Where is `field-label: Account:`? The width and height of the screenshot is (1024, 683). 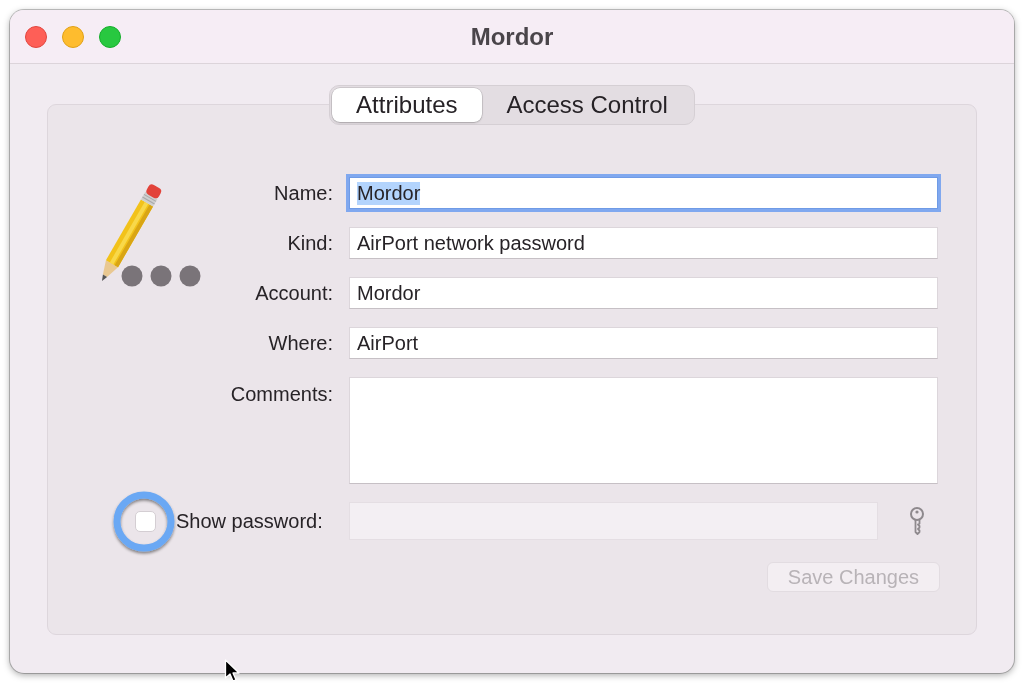
field-label: Account: is located at coordinates (294, 293).